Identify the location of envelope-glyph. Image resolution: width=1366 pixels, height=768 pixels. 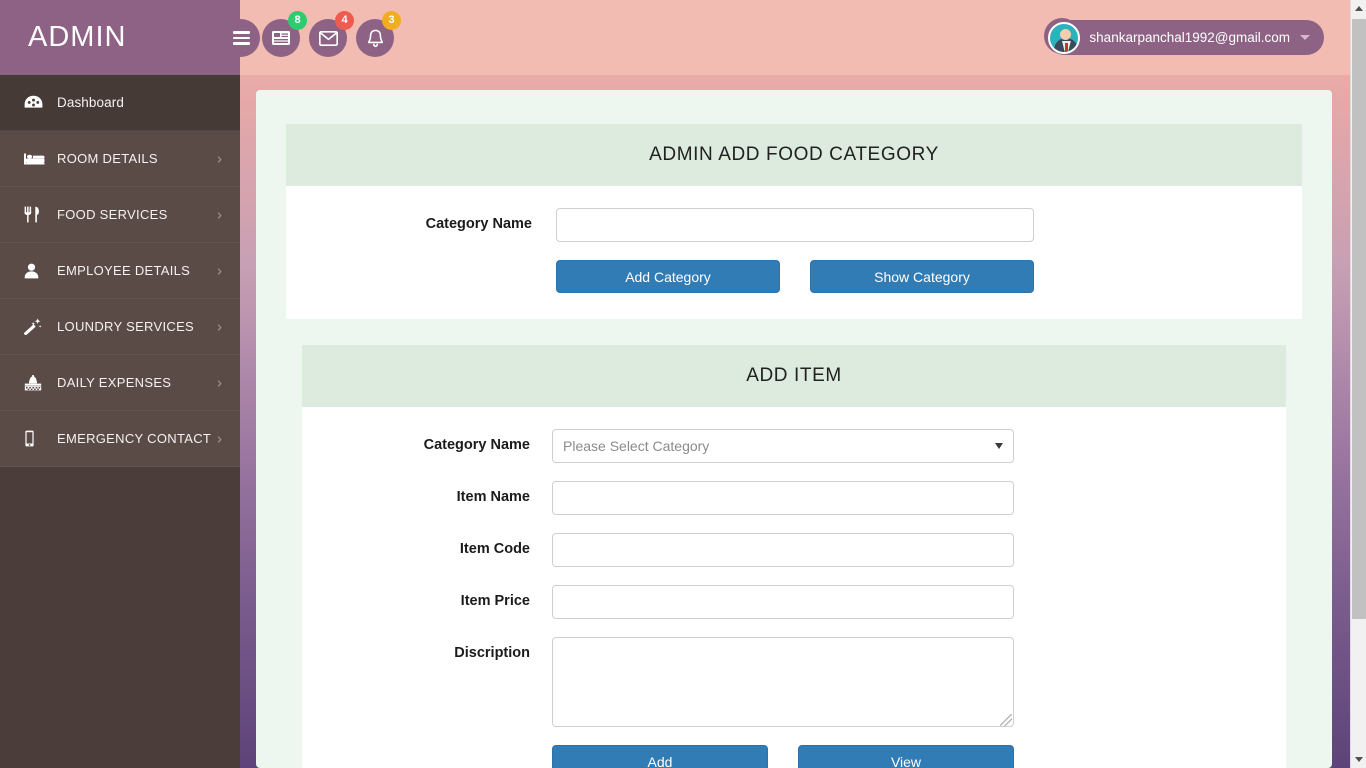
(328, 38).